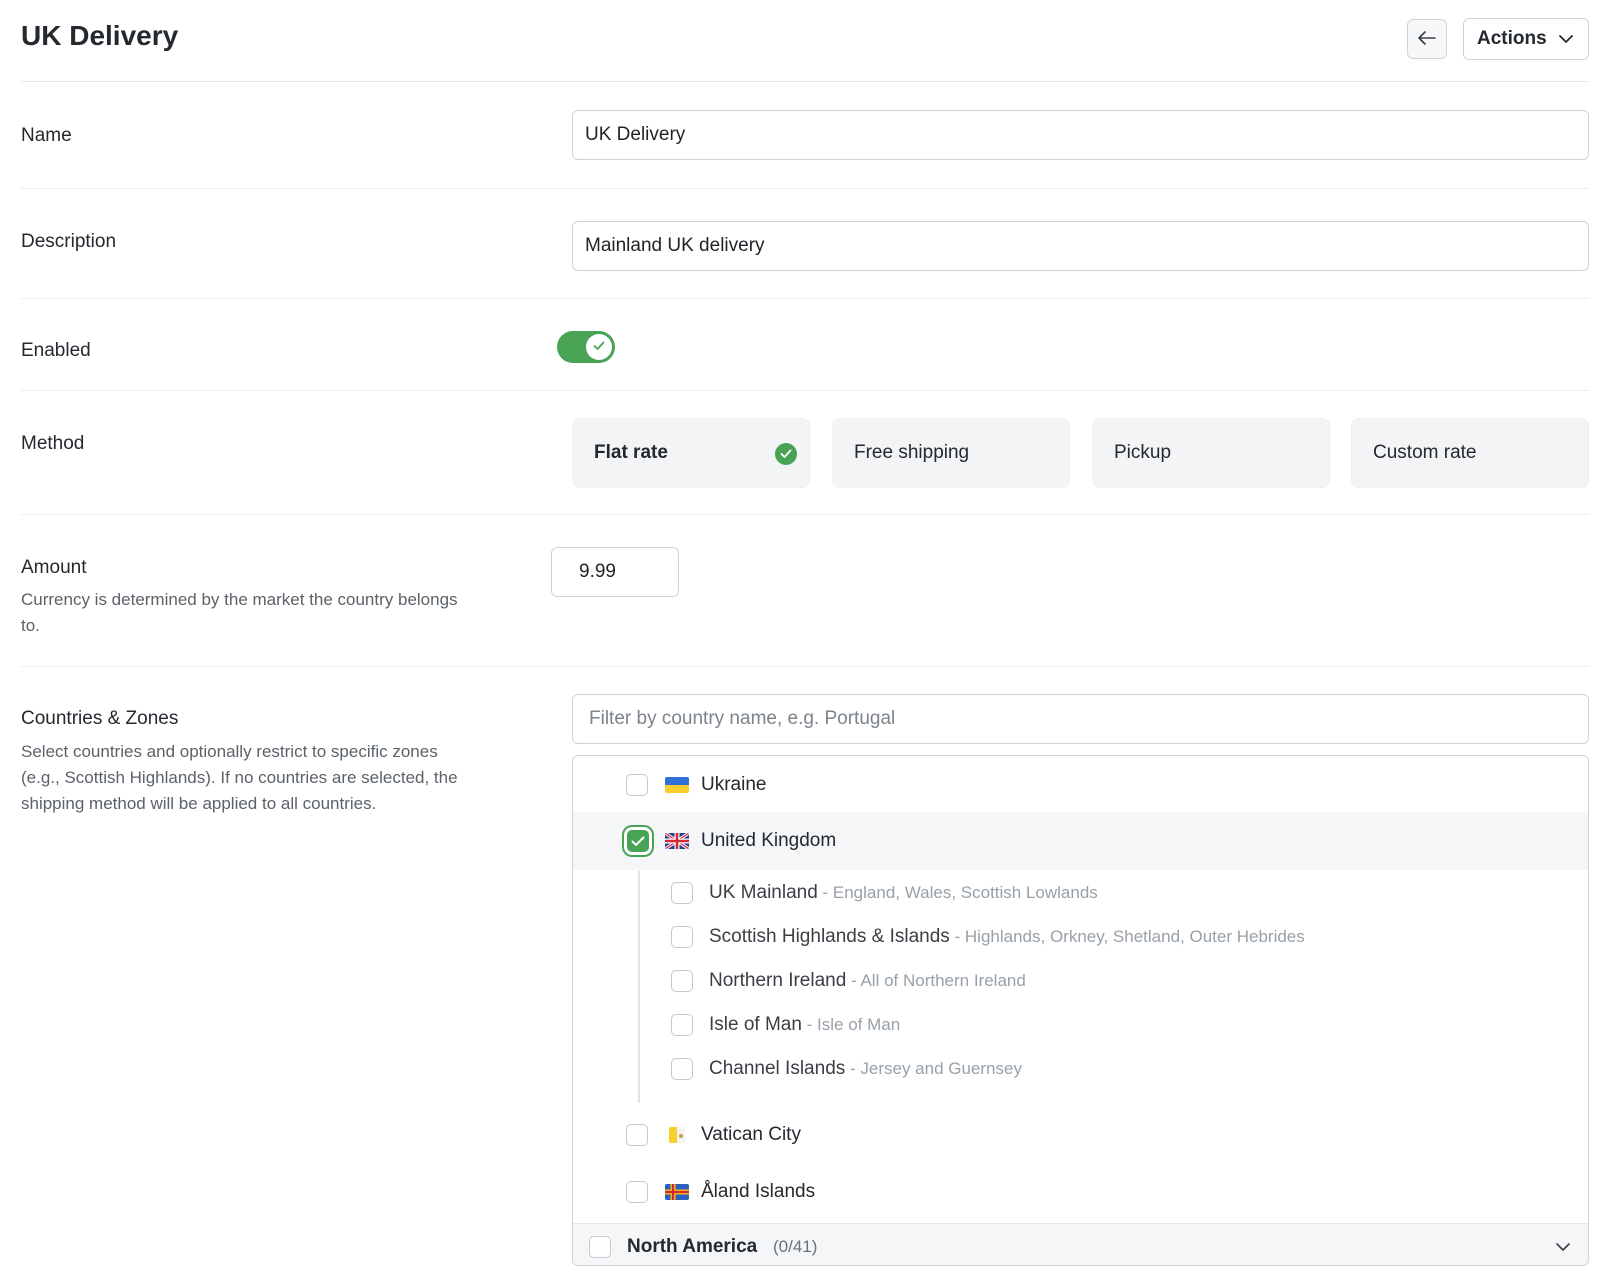  What do you see at coordinates (777, 1068) in the screenshot?
I see `zone-name: Channel Islands` at bounding box center [777, 1068].